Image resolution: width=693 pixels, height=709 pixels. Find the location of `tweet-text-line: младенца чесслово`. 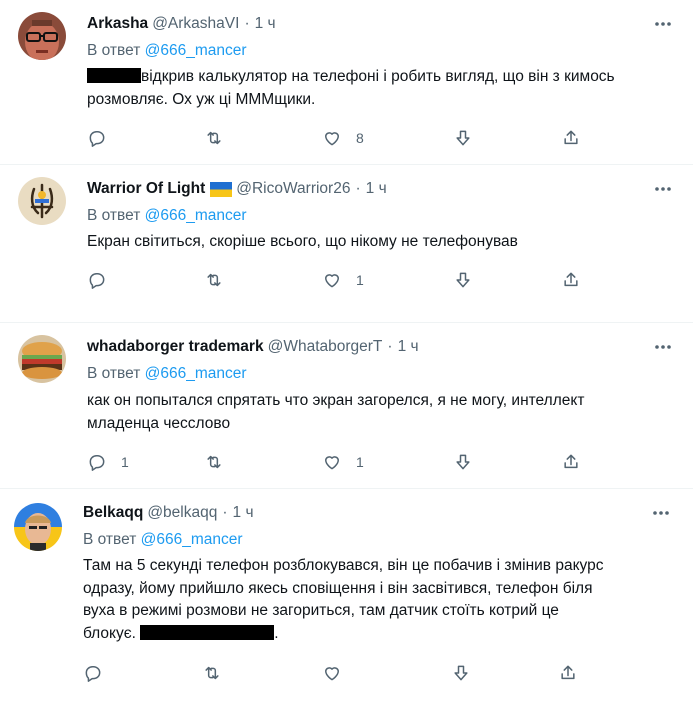

tweet-text-line: младенца чесслово is located at coordinates (159, 423).